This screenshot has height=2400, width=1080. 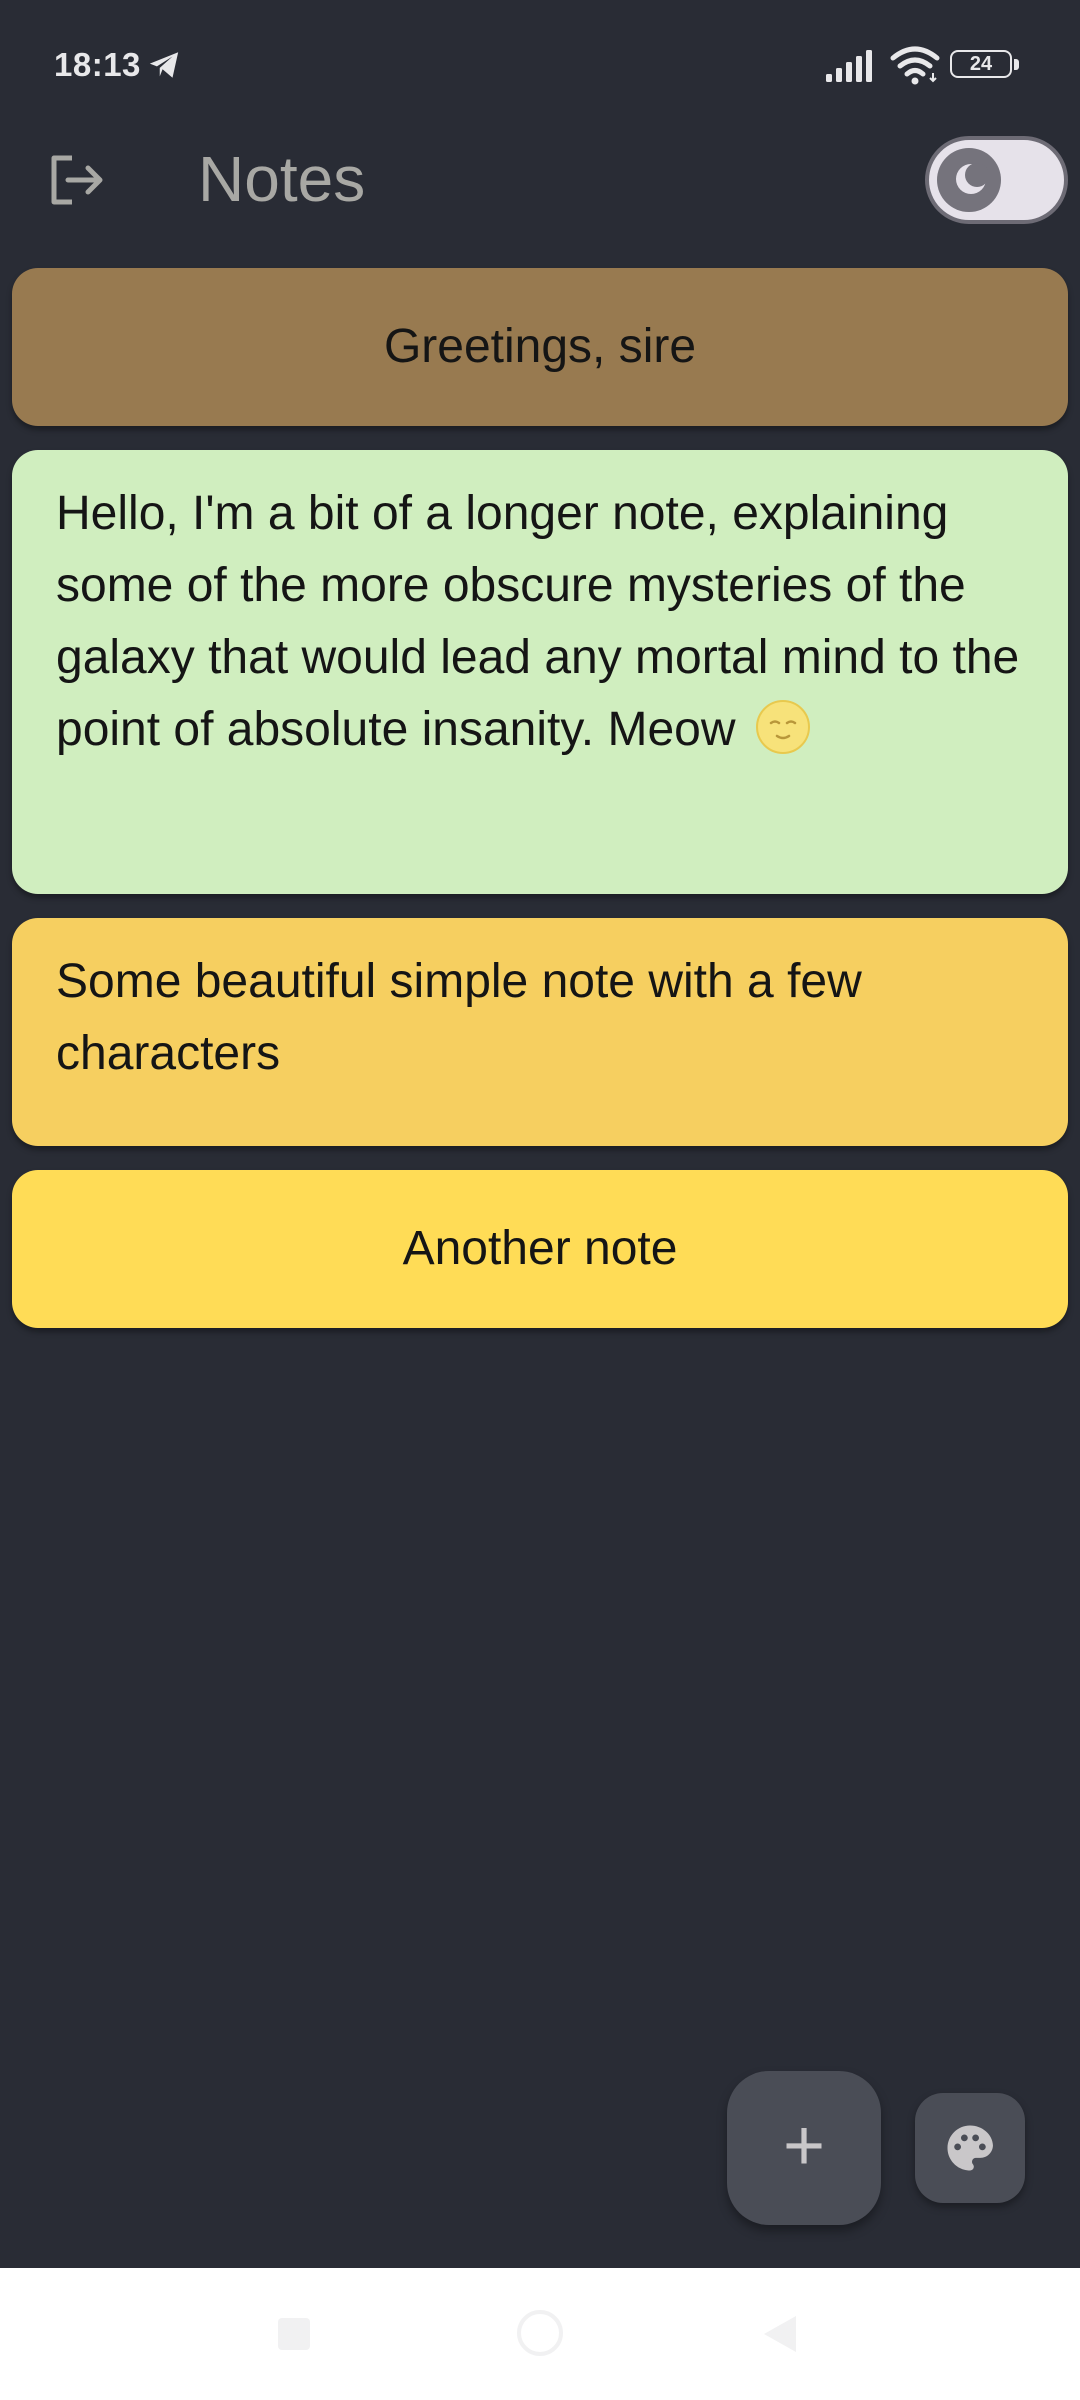 I want to click on note-text: Greetings, sire, so click(x=540, y=346).